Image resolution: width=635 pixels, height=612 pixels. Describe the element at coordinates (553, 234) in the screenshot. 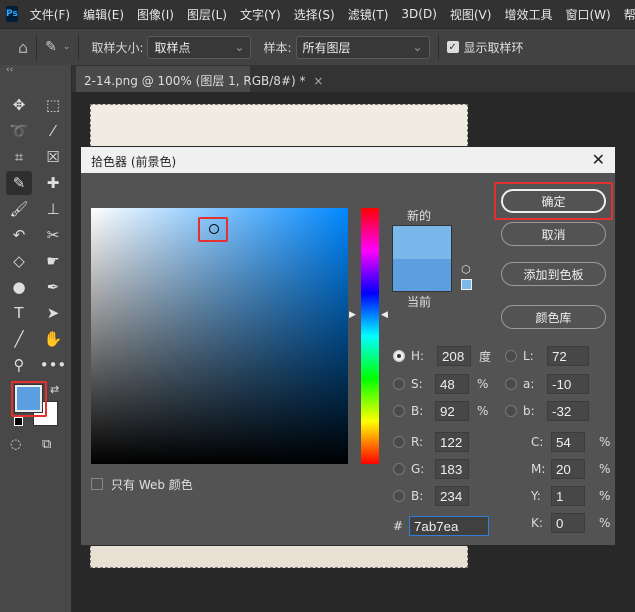

I see `cancel-button: 取消` at that location.